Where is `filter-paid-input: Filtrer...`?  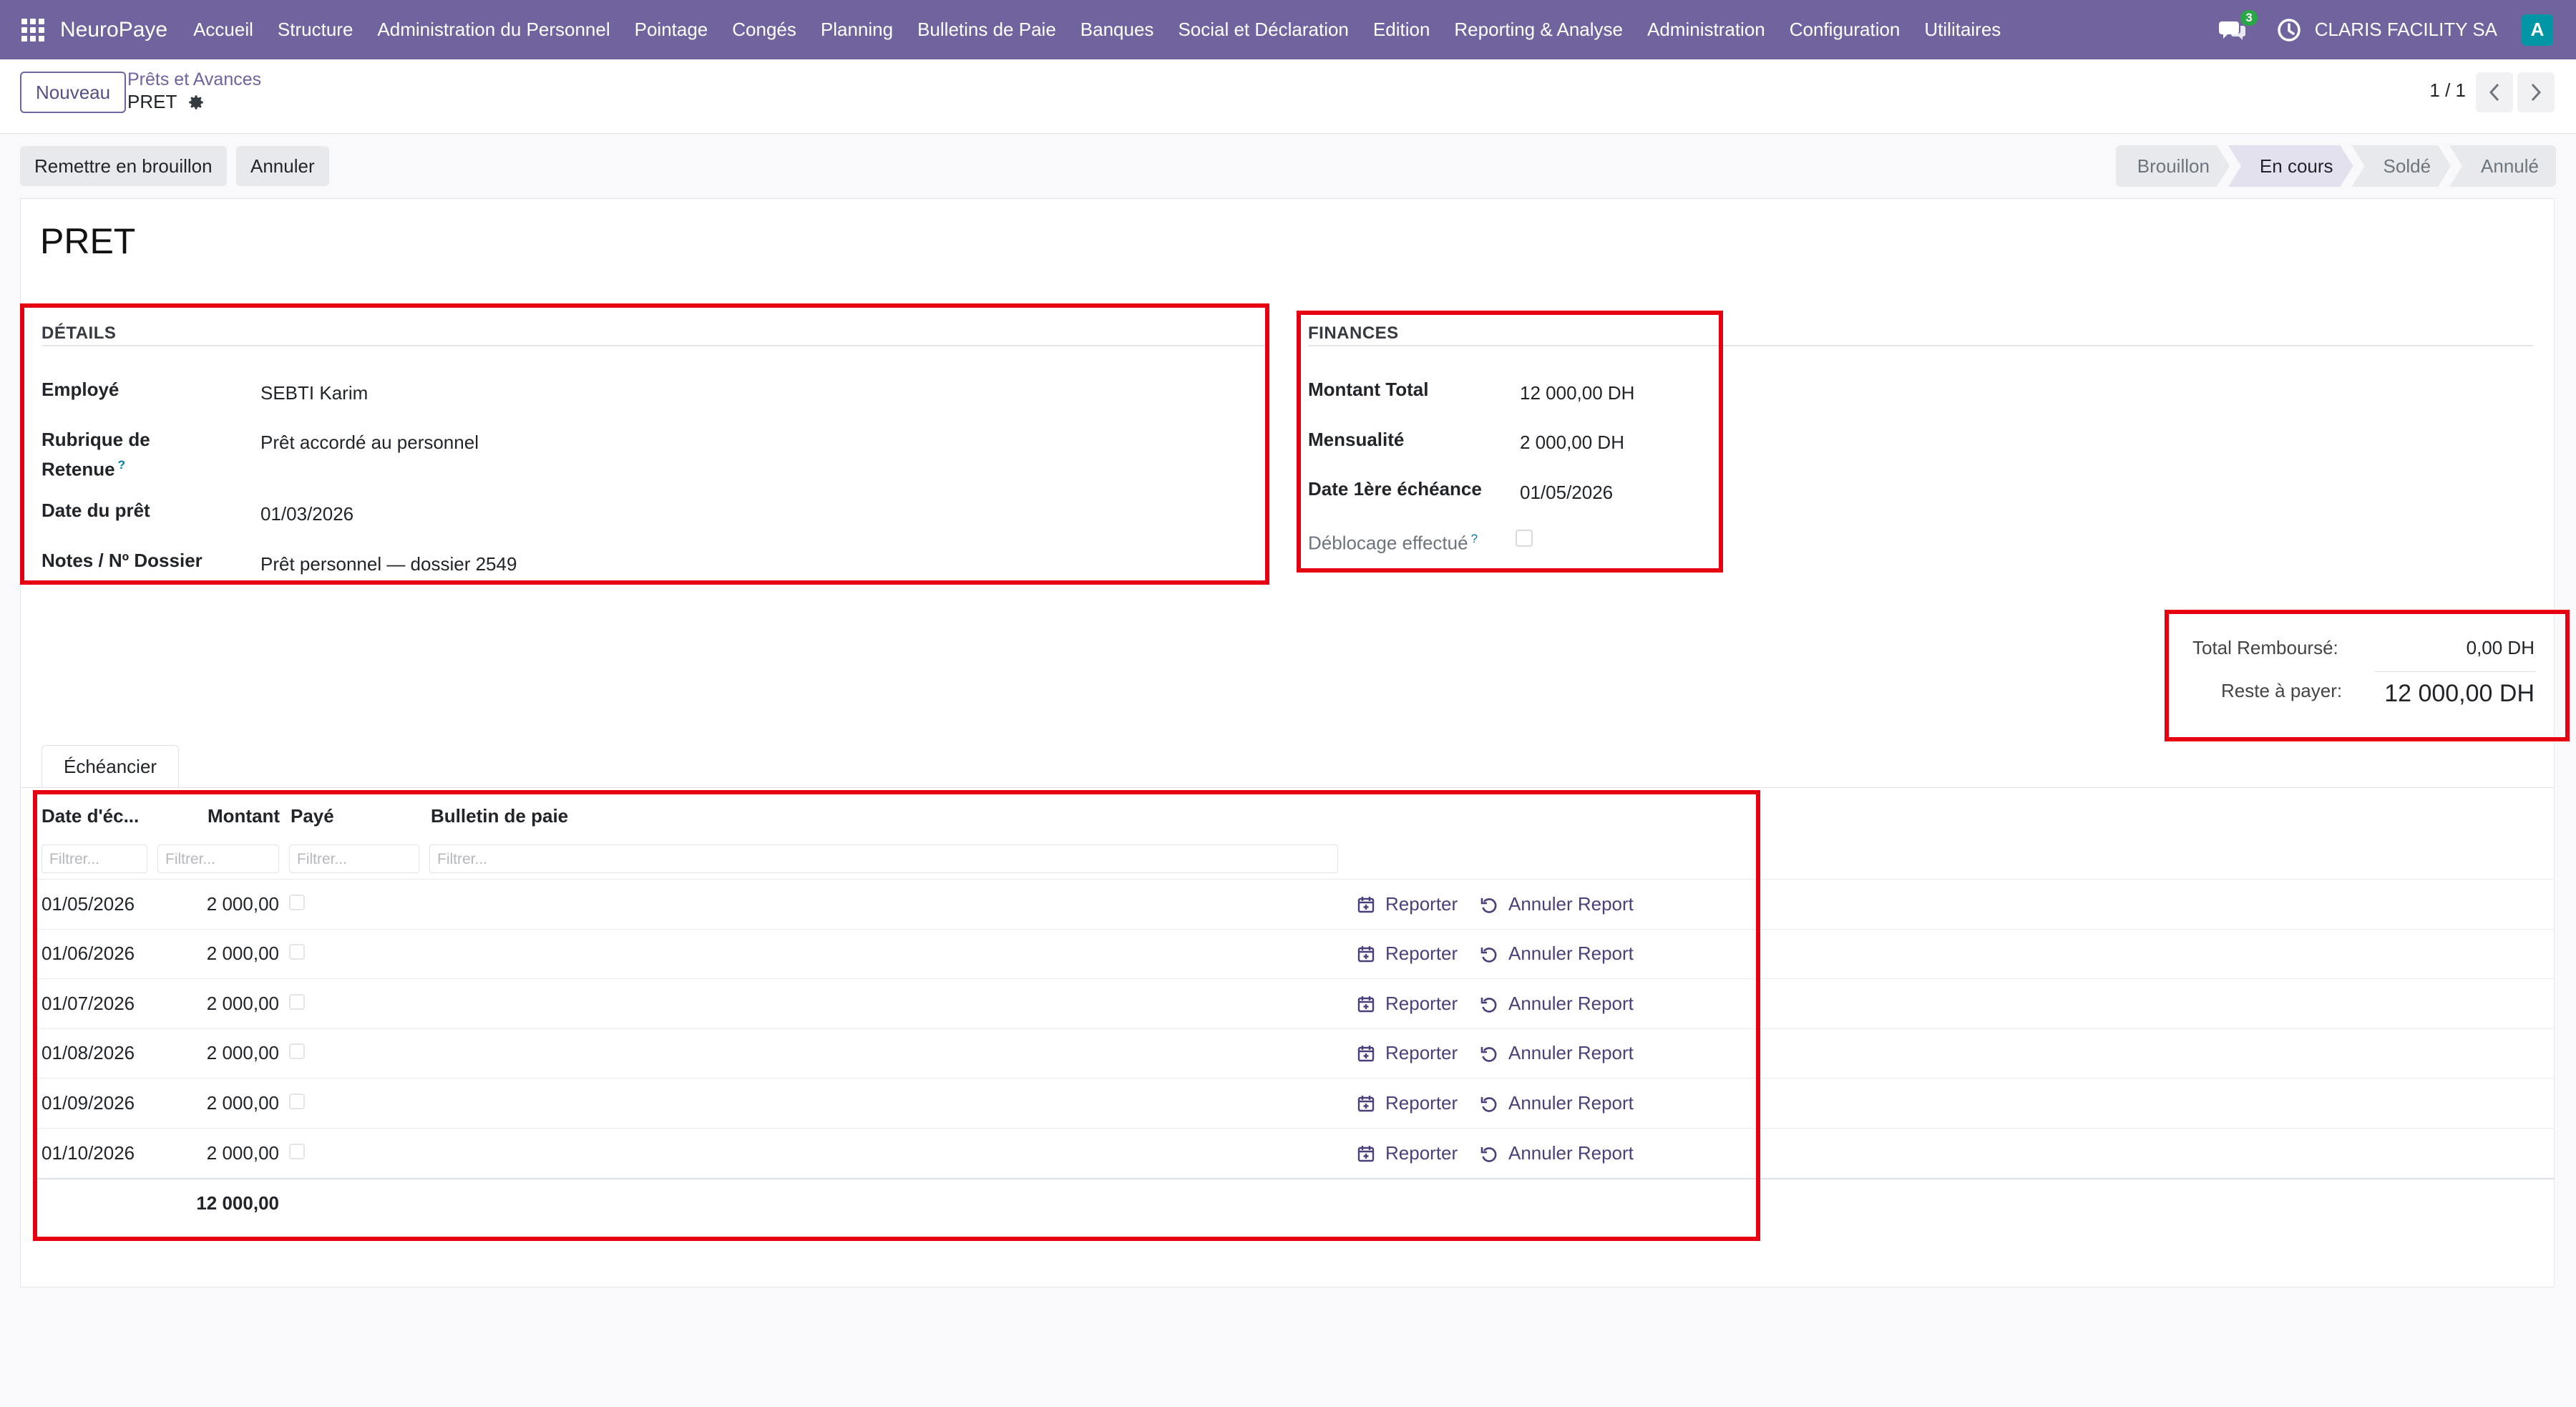 filter-paid-input: Filtrer... is located at coordinates (354, 858).